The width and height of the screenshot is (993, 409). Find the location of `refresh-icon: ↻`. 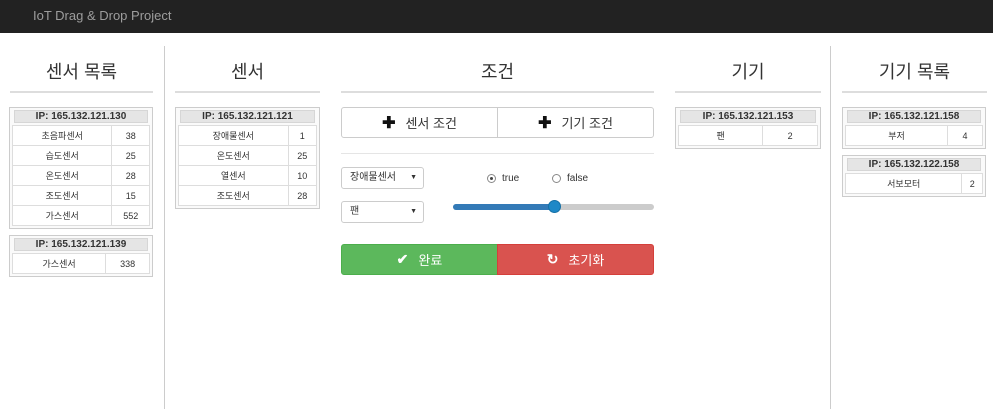

refresh-icon: ↻ is located at coordinates (552, 259).